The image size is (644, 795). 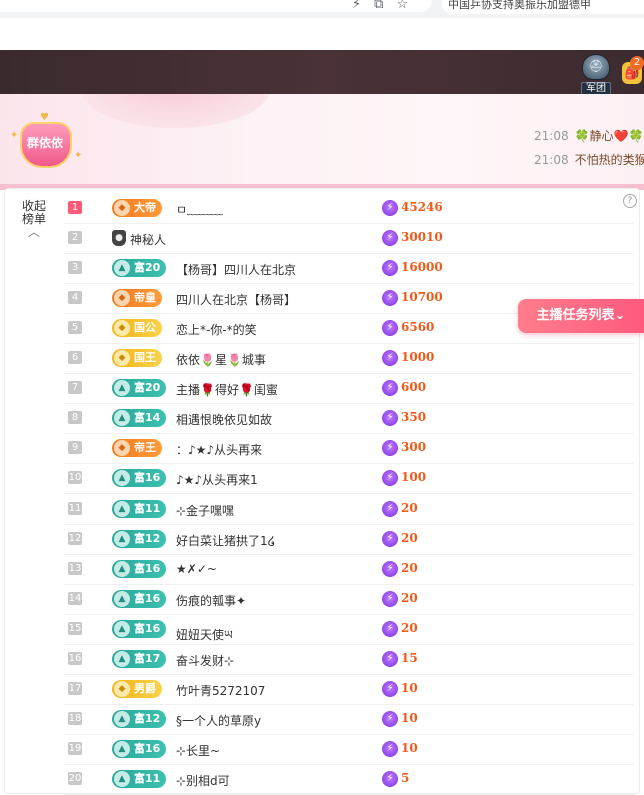 What do you see at coordinates (409, 597) in the screenshot?
I see `contribution-score: 20` at bounding box center [409, 597].